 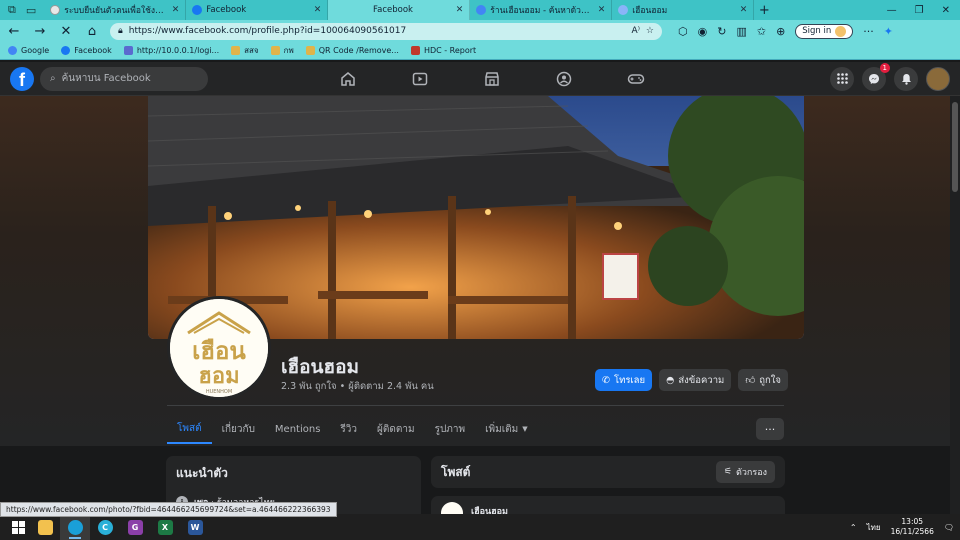 What do you see at coordinates (396, 429) in the screenshot?
I see `tab-followers: ผู้ติดตาม` at bounding box center [396, 429].